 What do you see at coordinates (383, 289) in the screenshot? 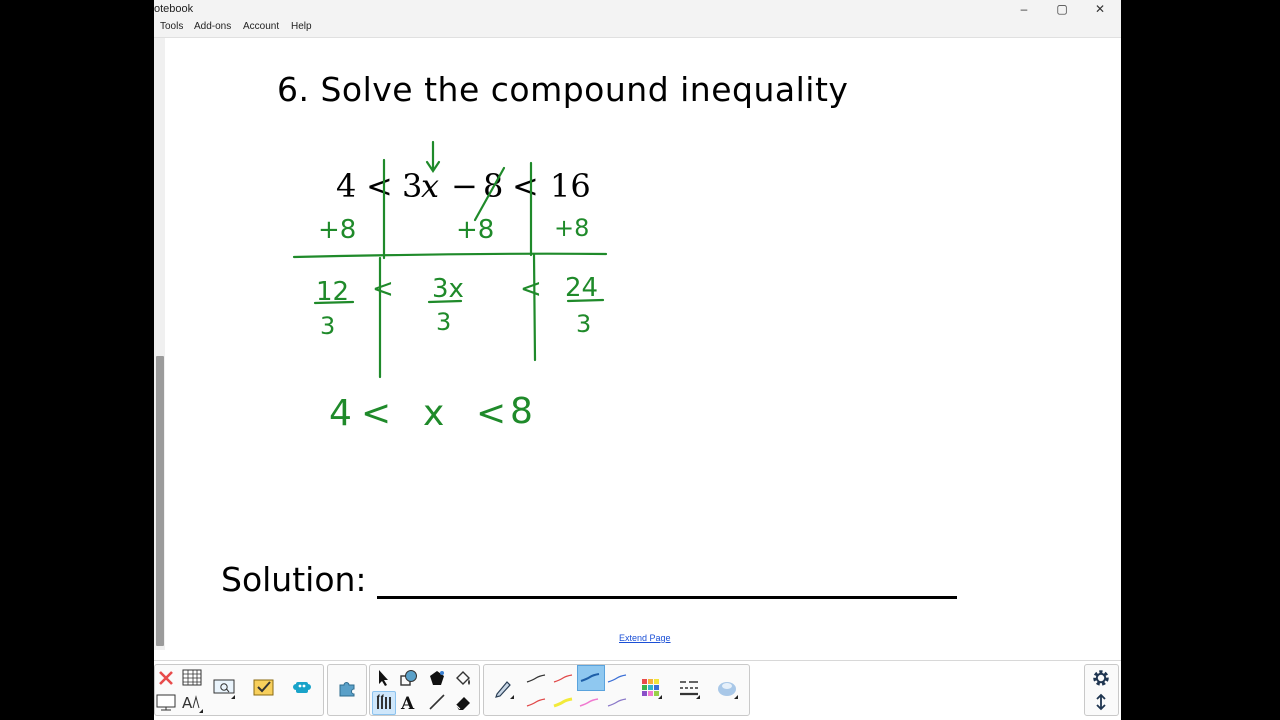
I see `ink-sign-left: <` at bounding box center [383, 289].